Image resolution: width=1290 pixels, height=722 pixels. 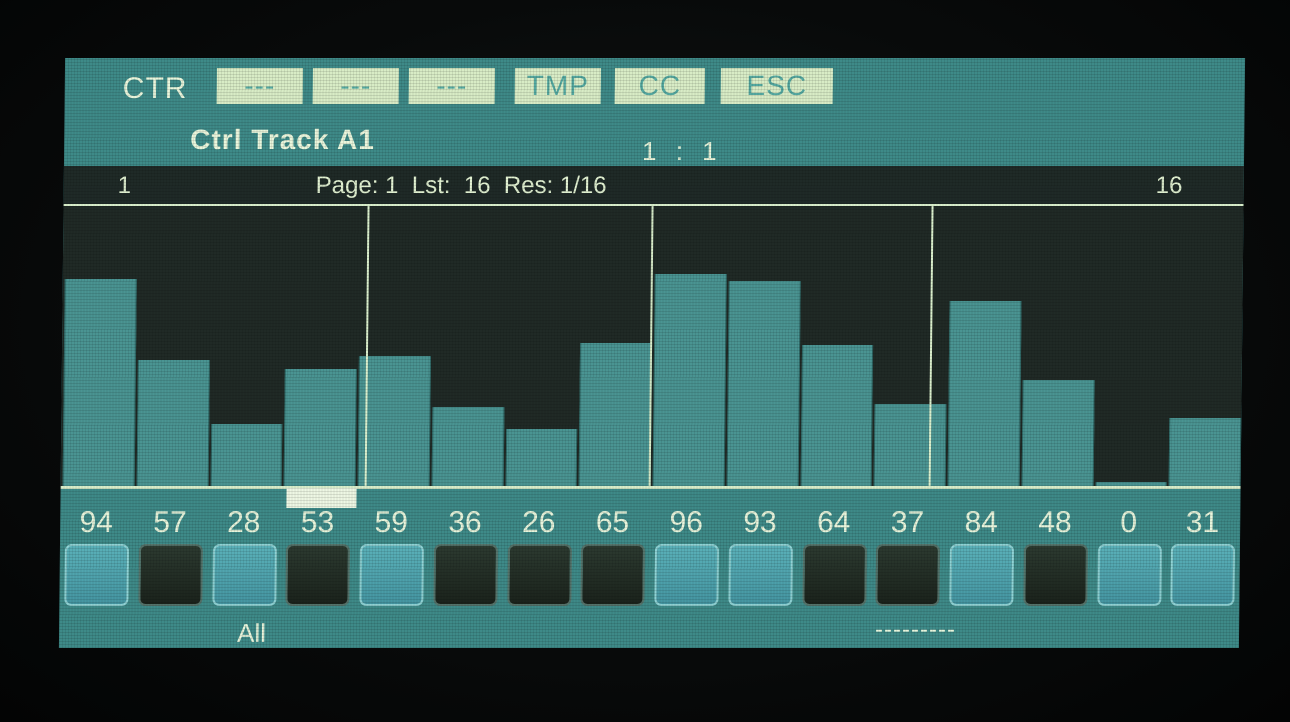 I want to click on step-value-2: 57, so click(x=170, y=522).